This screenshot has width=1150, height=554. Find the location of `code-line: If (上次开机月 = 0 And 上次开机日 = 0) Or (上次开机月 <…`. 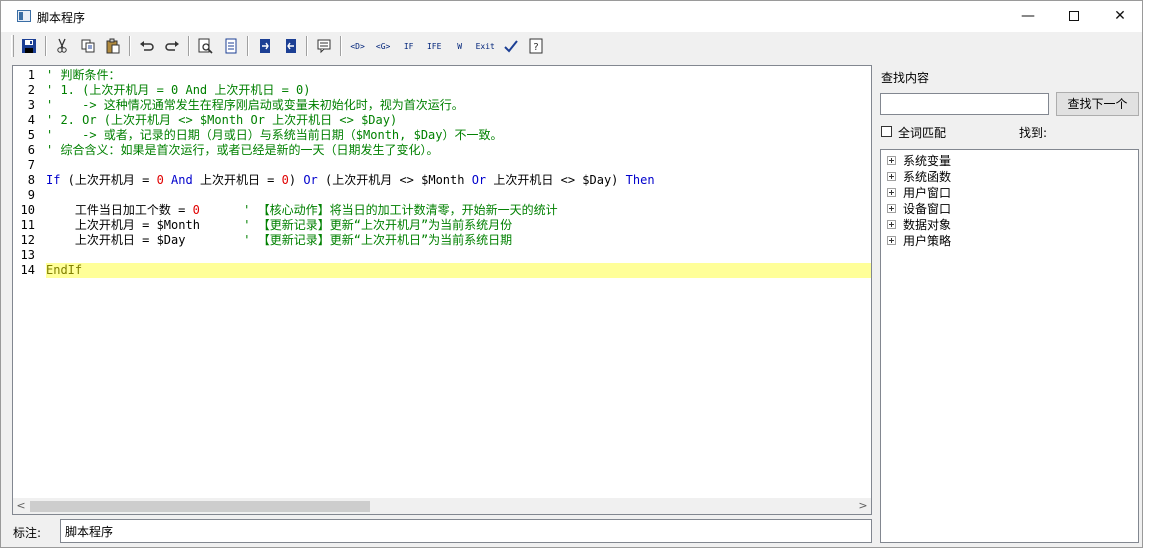

code-line: If (上次开机月 = 0 And 上次开机日 = 0) Or (上次开机月 <… is located at coordinates (458, 180).